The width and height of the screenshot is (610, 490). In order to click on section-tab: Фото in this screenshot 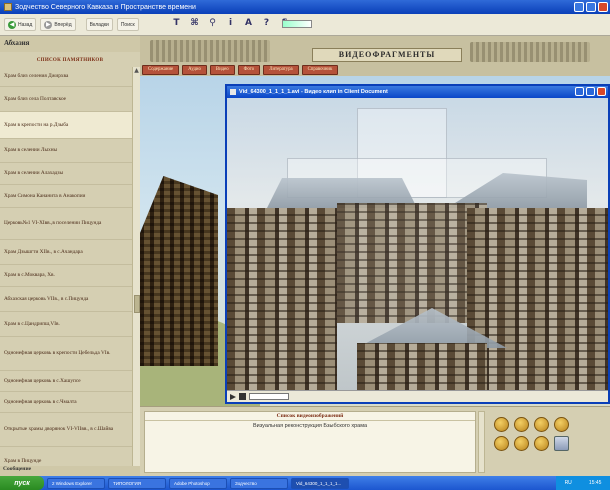, I will do `click(249, 70)`.